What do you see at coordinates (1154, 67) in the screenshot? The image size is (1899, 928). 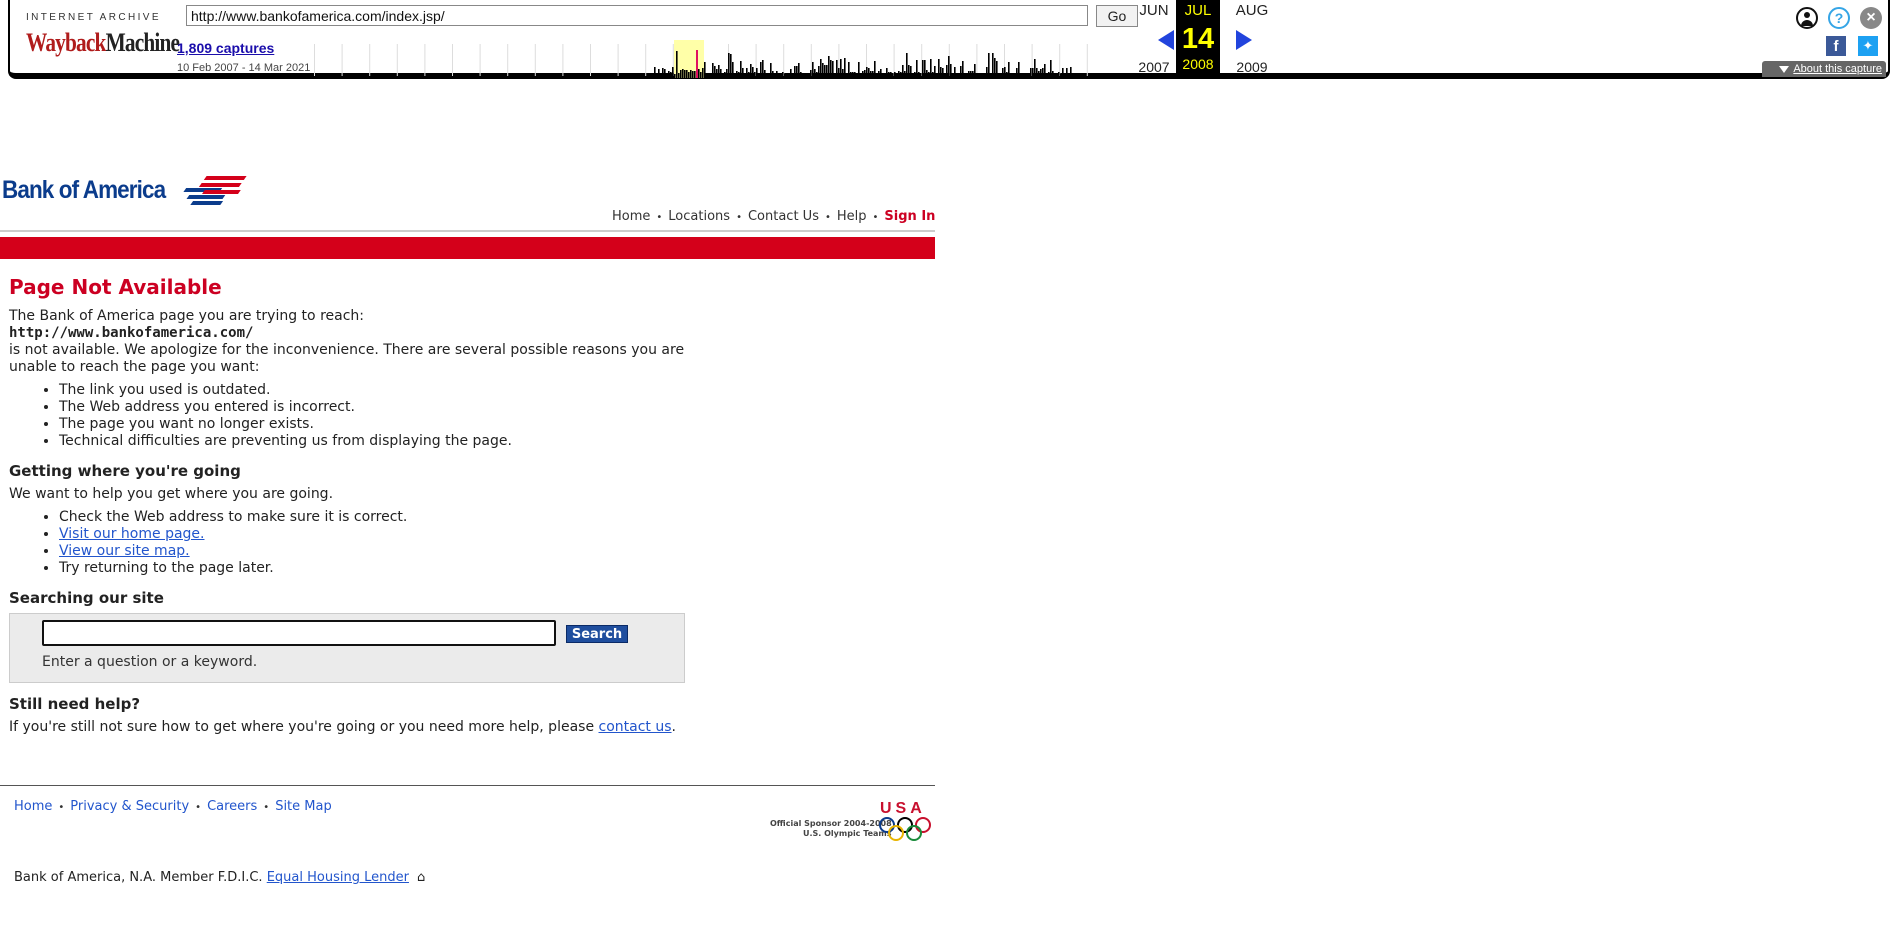 I see `prev-year-link: 2007` at bounding box center [1154, 67].